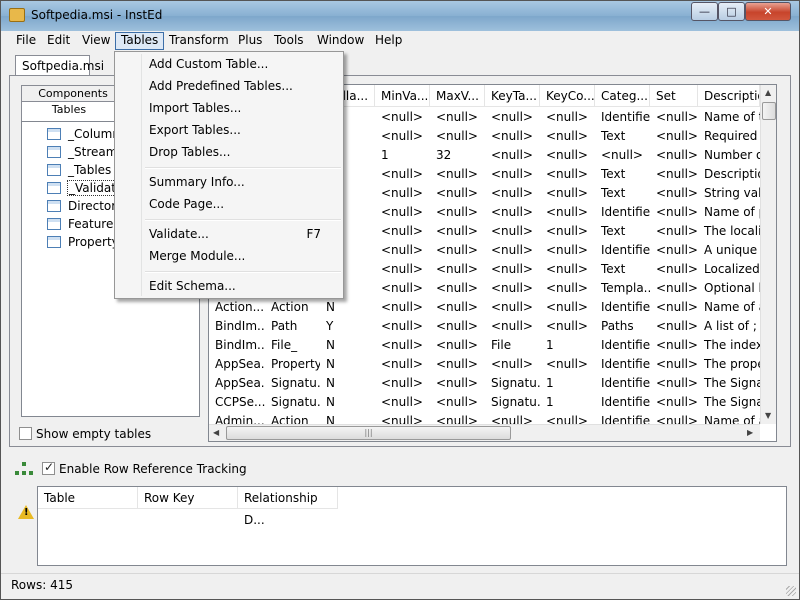 This screenshot has width=800, height=600. Describe the element at coordinates (768, 11) in the screenshot. I see `close-button: ✕` at that location.